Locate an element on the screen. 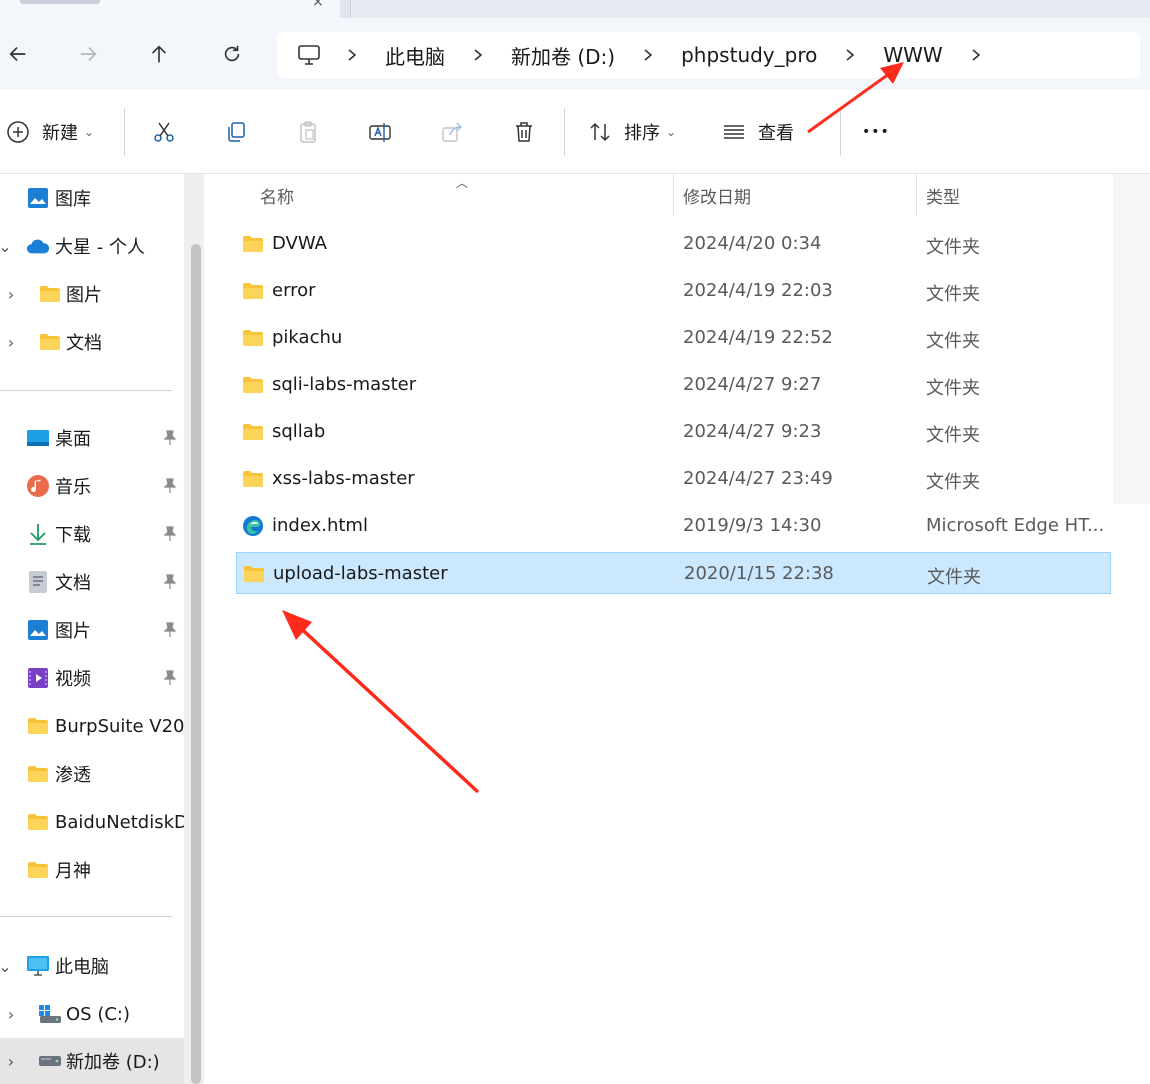 This screenshot has height=1084, width=1150. sidebar-item-videos: 视频 is located at coordinates (92, 678).